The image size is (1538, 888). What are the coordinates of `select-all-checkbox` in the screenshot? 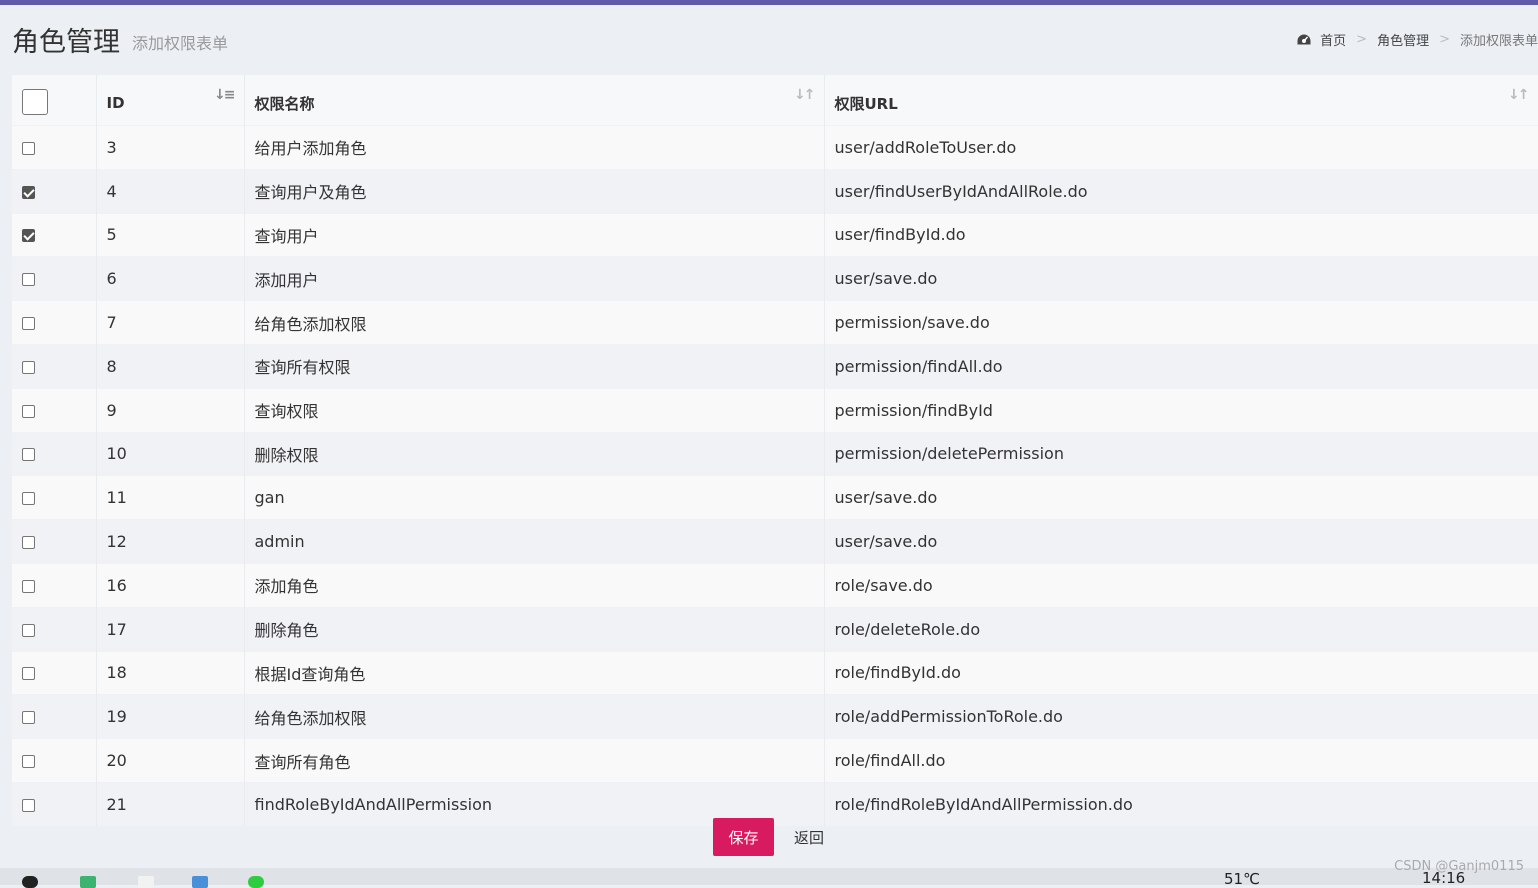 It's located at (35, 102).